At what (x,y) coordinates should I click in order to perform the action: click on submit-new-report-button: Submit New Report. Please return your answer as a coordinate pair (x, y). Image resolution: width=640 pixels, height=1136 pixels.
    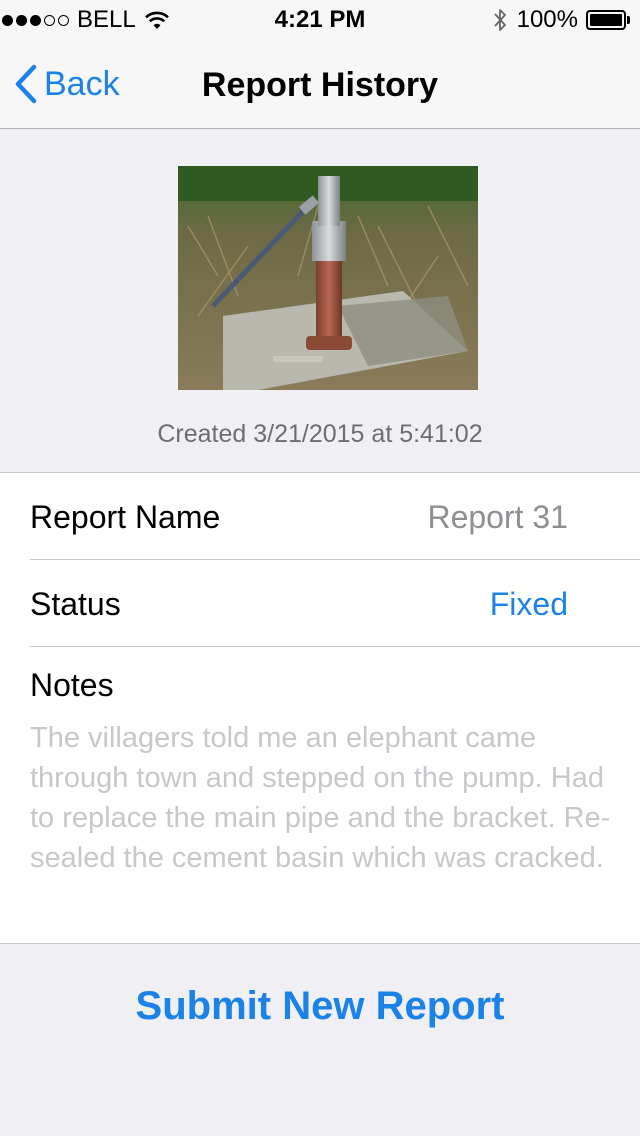
    Looking at the image, I should click on (320, 1006).